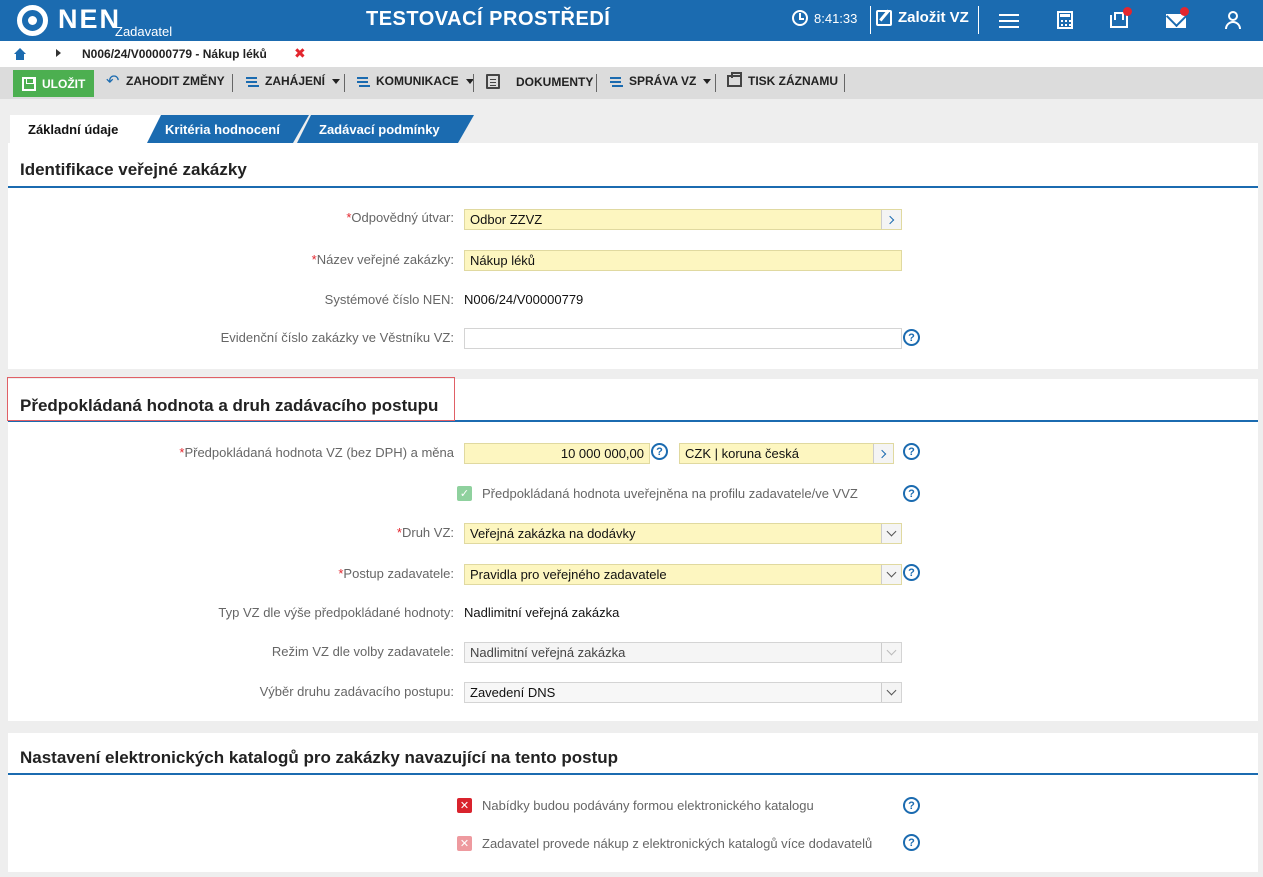 The width and height of the screenshot is (1263, 877). I want to click on section-underline, so click(633, 187).